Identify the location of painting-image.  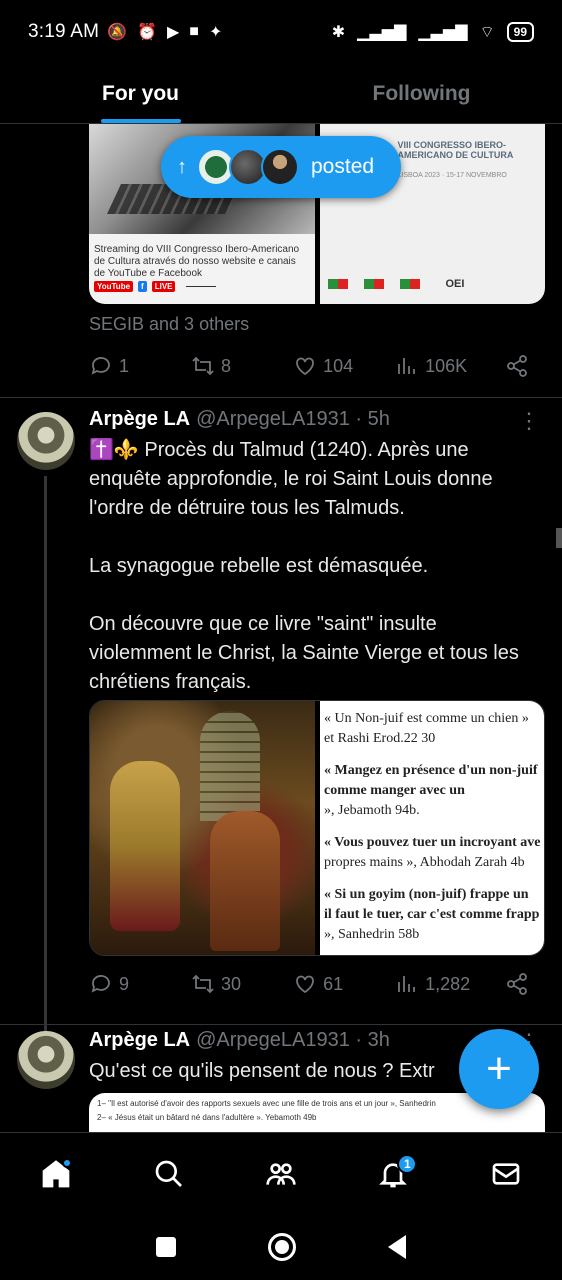
(202, 828).